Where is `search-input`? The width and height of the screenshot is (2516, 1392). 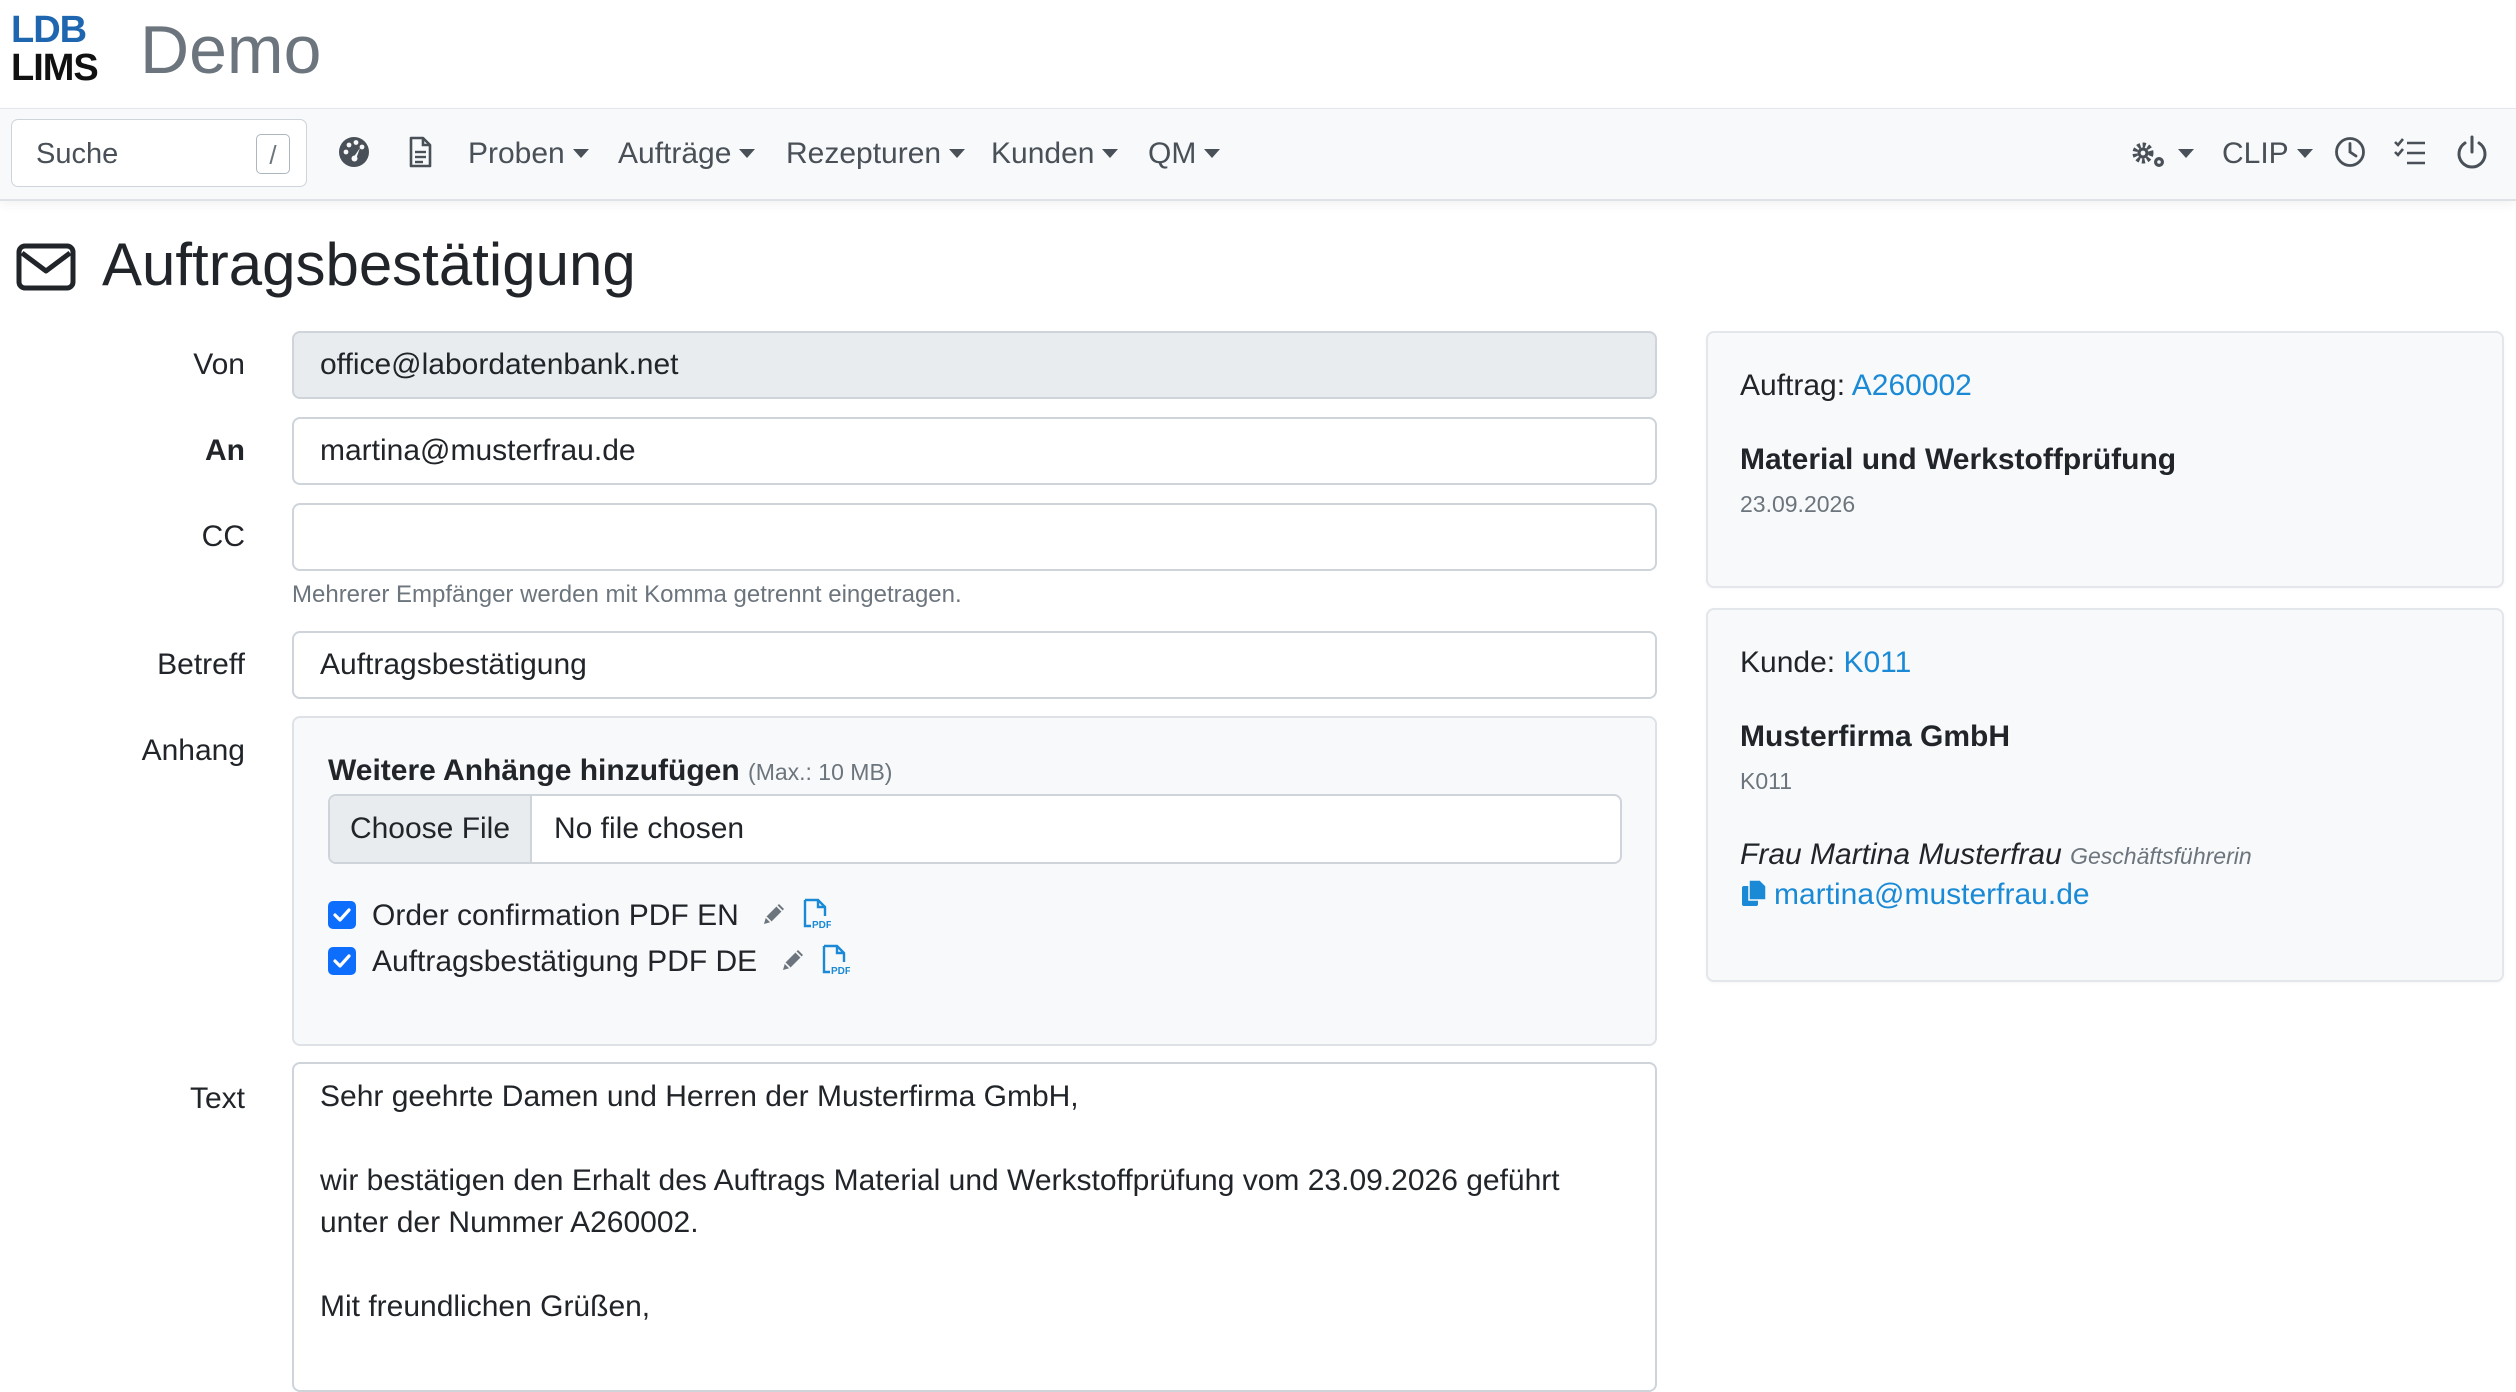 search-input is located at coordinates (146, 154).